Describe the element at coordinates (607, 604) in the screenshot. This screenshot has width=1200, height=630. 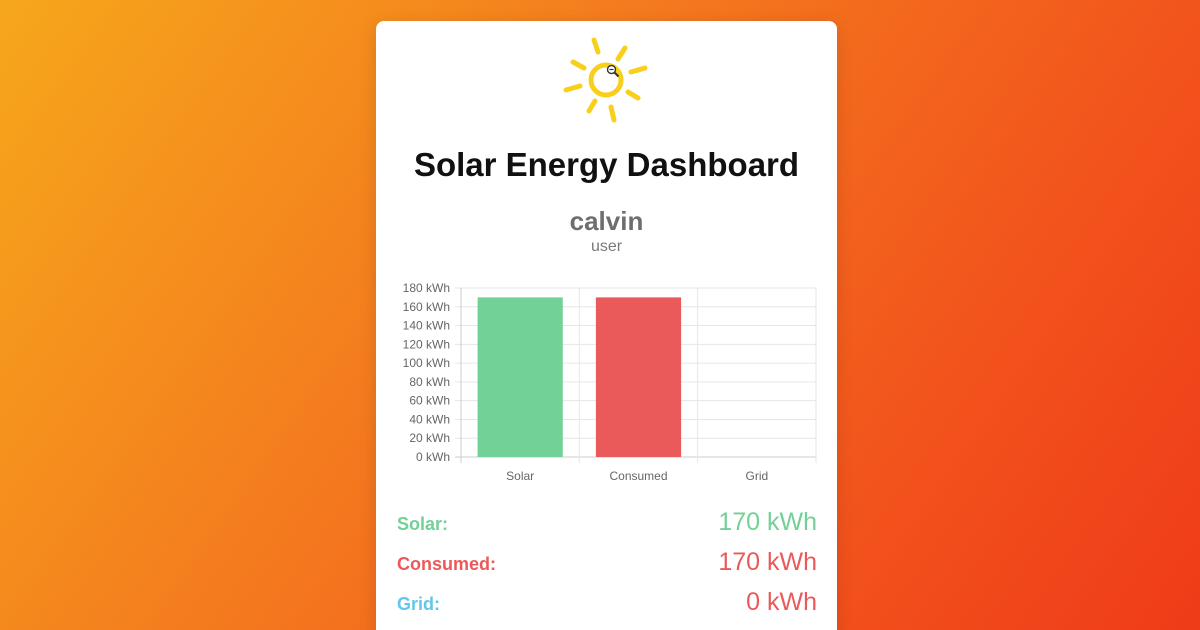
I see `stat-row: Grid: 0 kWh` at that location.